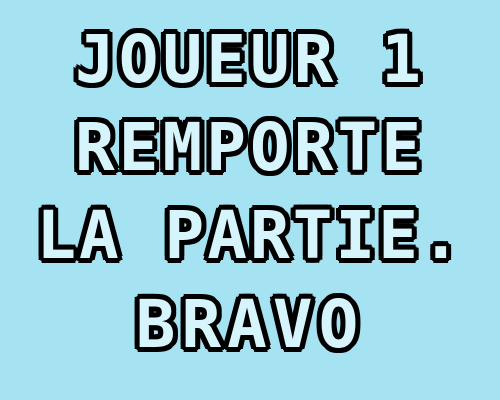 The height and width of the screenshot is (400, 500). I want to click on message-line-1: JOUEUR 1, so click(249, 59).